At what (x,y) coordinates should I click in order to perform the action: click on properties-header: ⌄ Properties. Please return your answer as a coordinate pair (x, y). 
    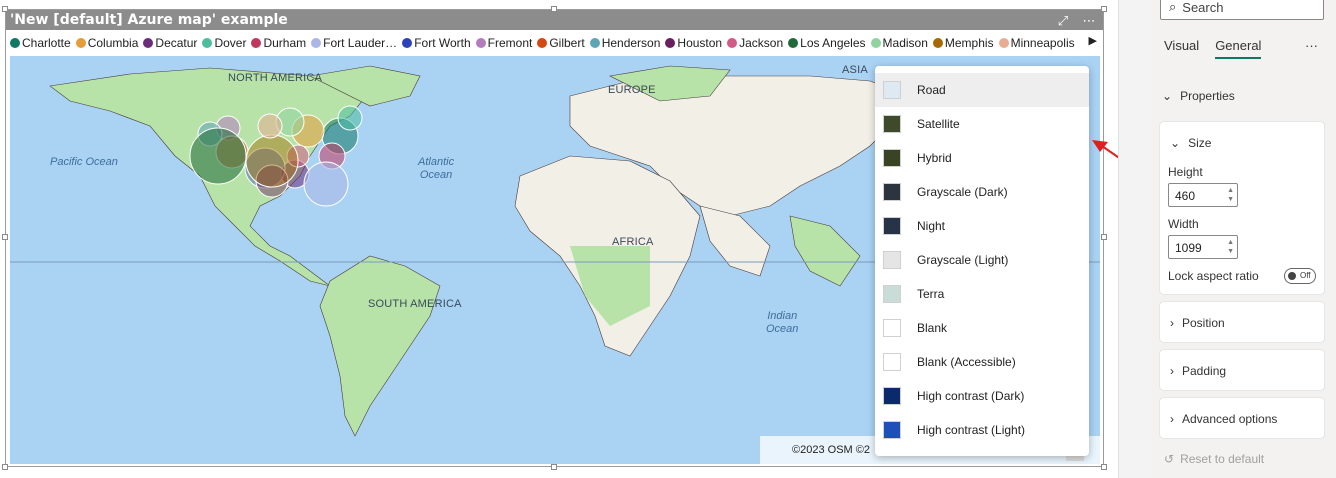
    Looking at the image, I should click on (1198, 96).